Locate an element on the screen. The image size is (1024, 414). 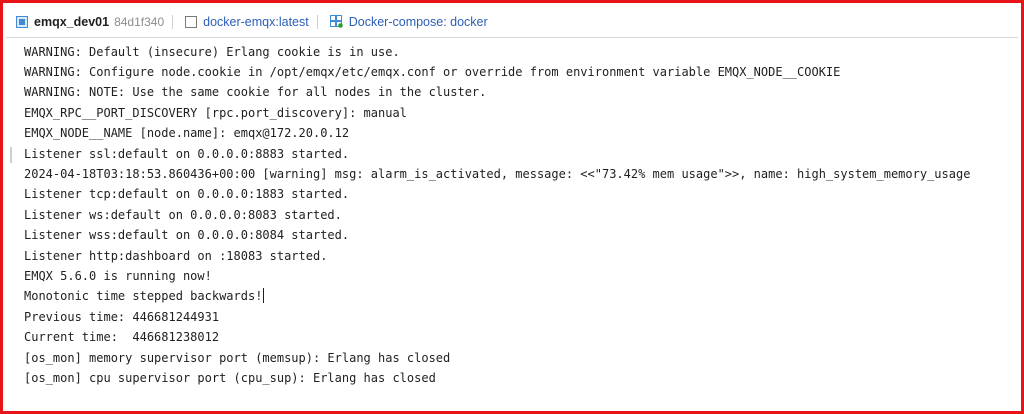
log-line: EMQX 5.6.0 is running now! is located at coordinates (118, 276).